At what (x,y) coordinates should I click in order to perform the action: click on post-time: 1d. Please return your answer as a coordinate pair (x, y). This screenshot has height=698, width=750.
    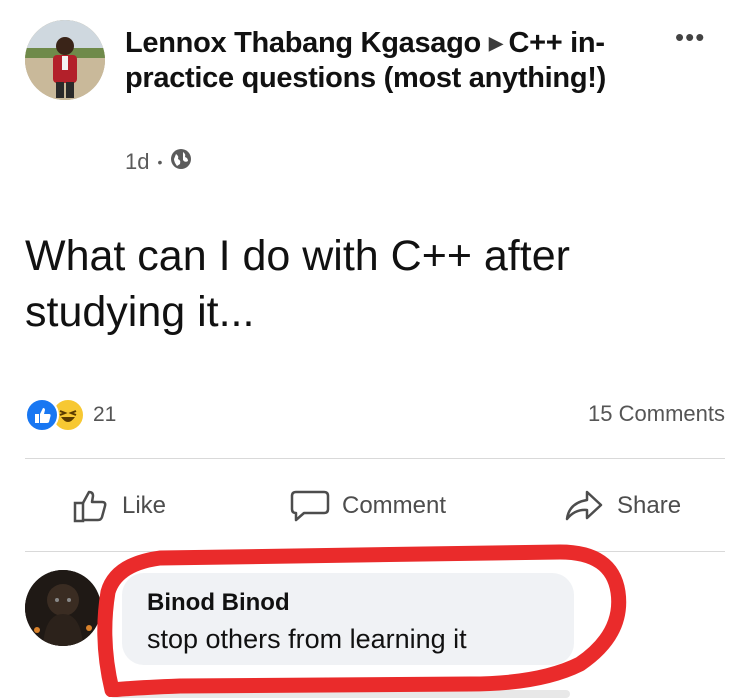
    Looking at the image, I should click on (137, 162).